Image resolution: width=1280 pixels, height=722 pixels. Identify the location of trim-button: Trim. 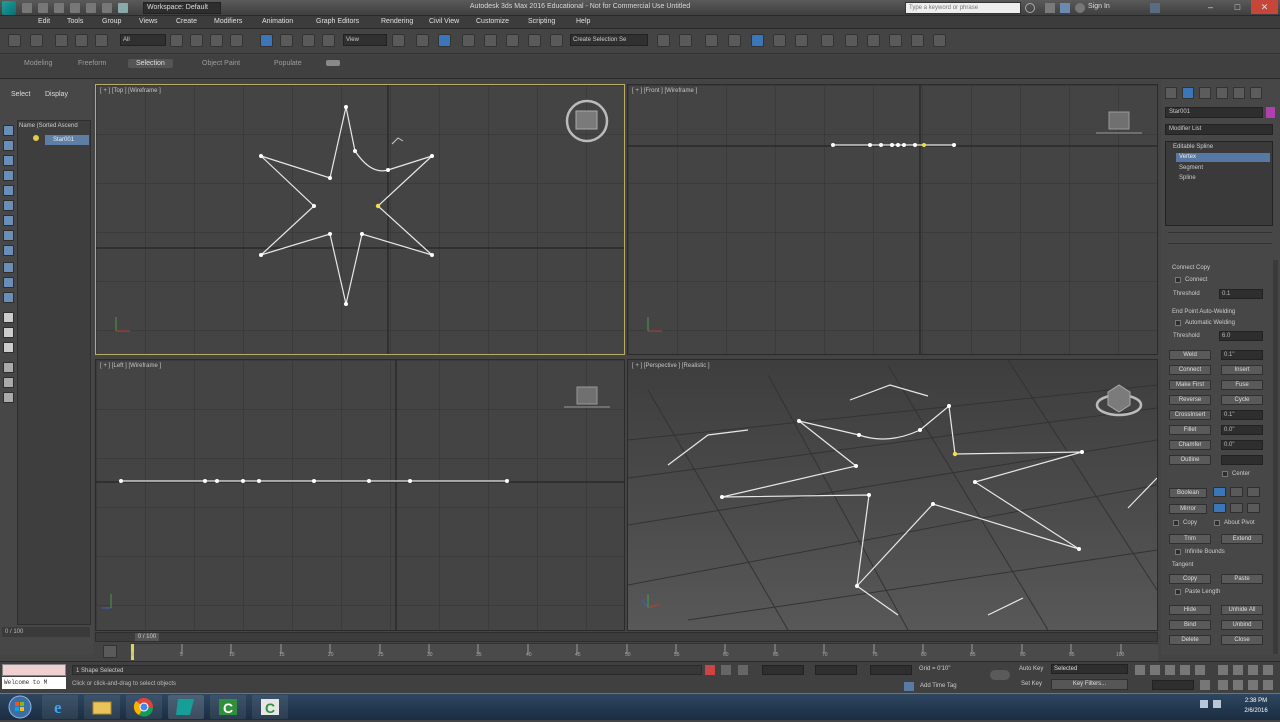
(1190, 539).